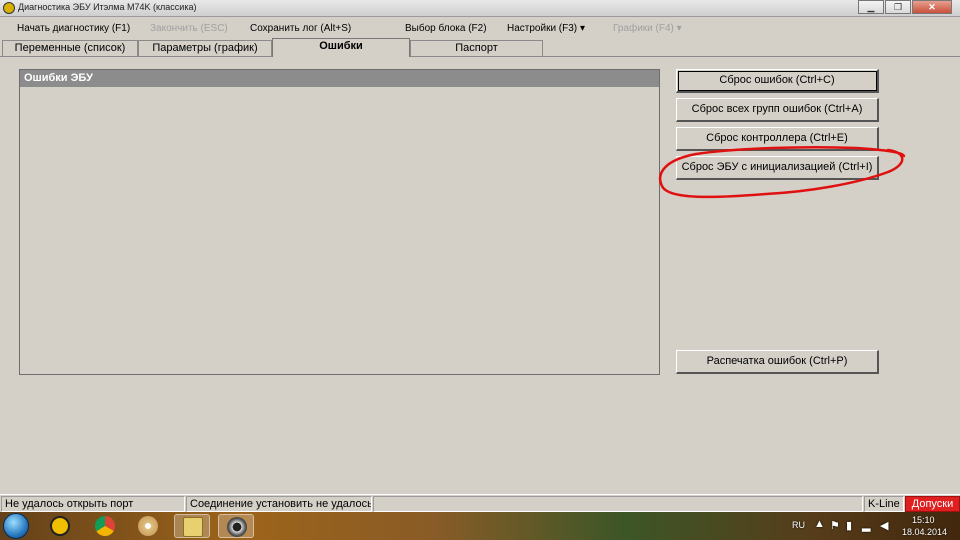 The image size is (960, 540). I want to click on clock-time: 15:10, so click(923, 520).